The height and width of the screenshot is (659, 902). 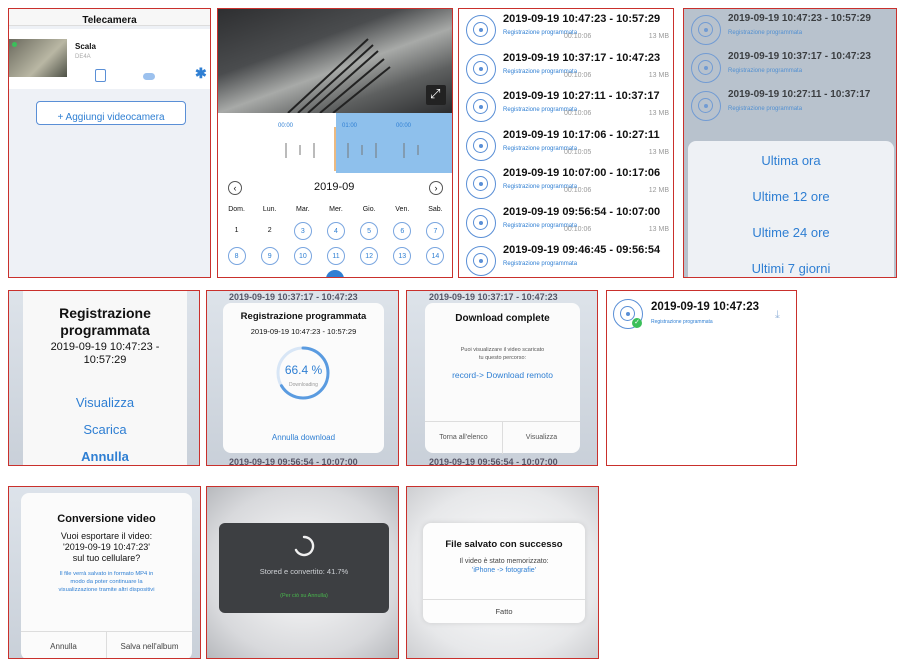 I want to click on calendar-week-1: 1 2 3 4 5 6 7, so click(x=336, y=231).